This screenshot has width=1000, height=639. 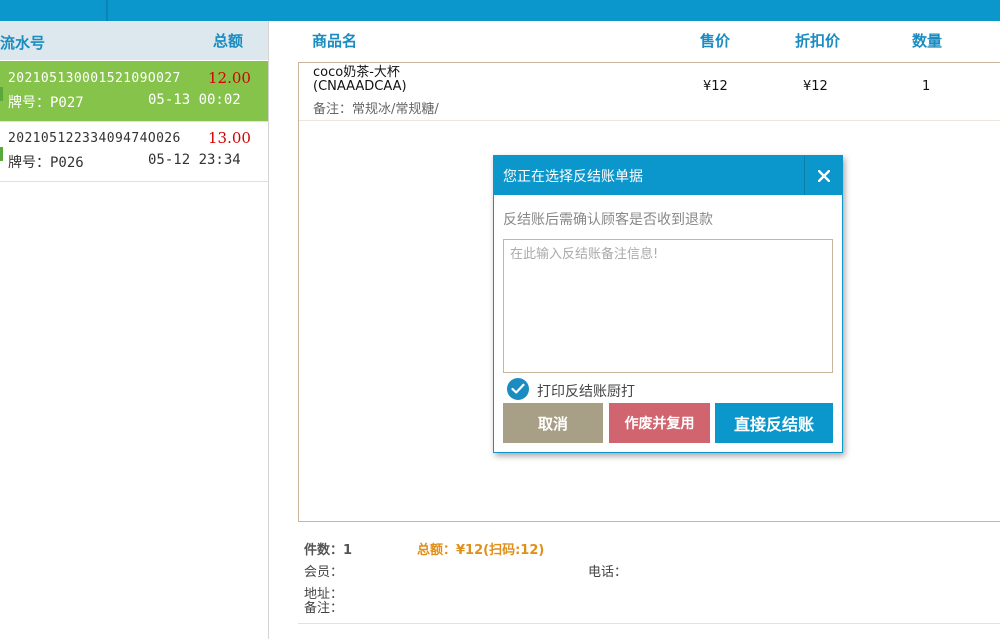 What do you see at coordinates (94, 138) in the screenshot?
I see `order-serial: 20210512233409474O026` at bounding box center [94, 138].